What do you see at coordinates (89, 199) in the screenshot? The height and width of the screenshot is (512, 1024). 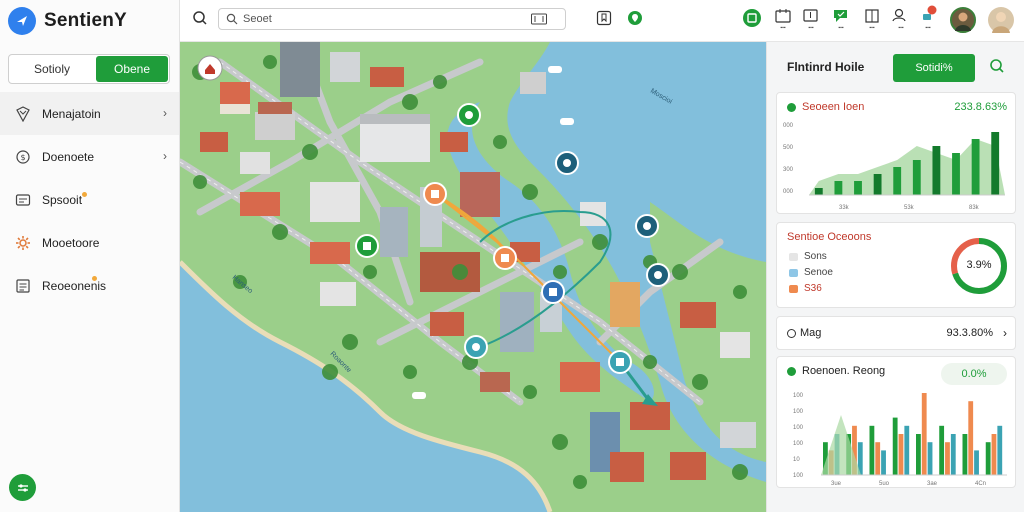 I see `sidebar-item-2: Spsooit` at bounding box center [89, 199].